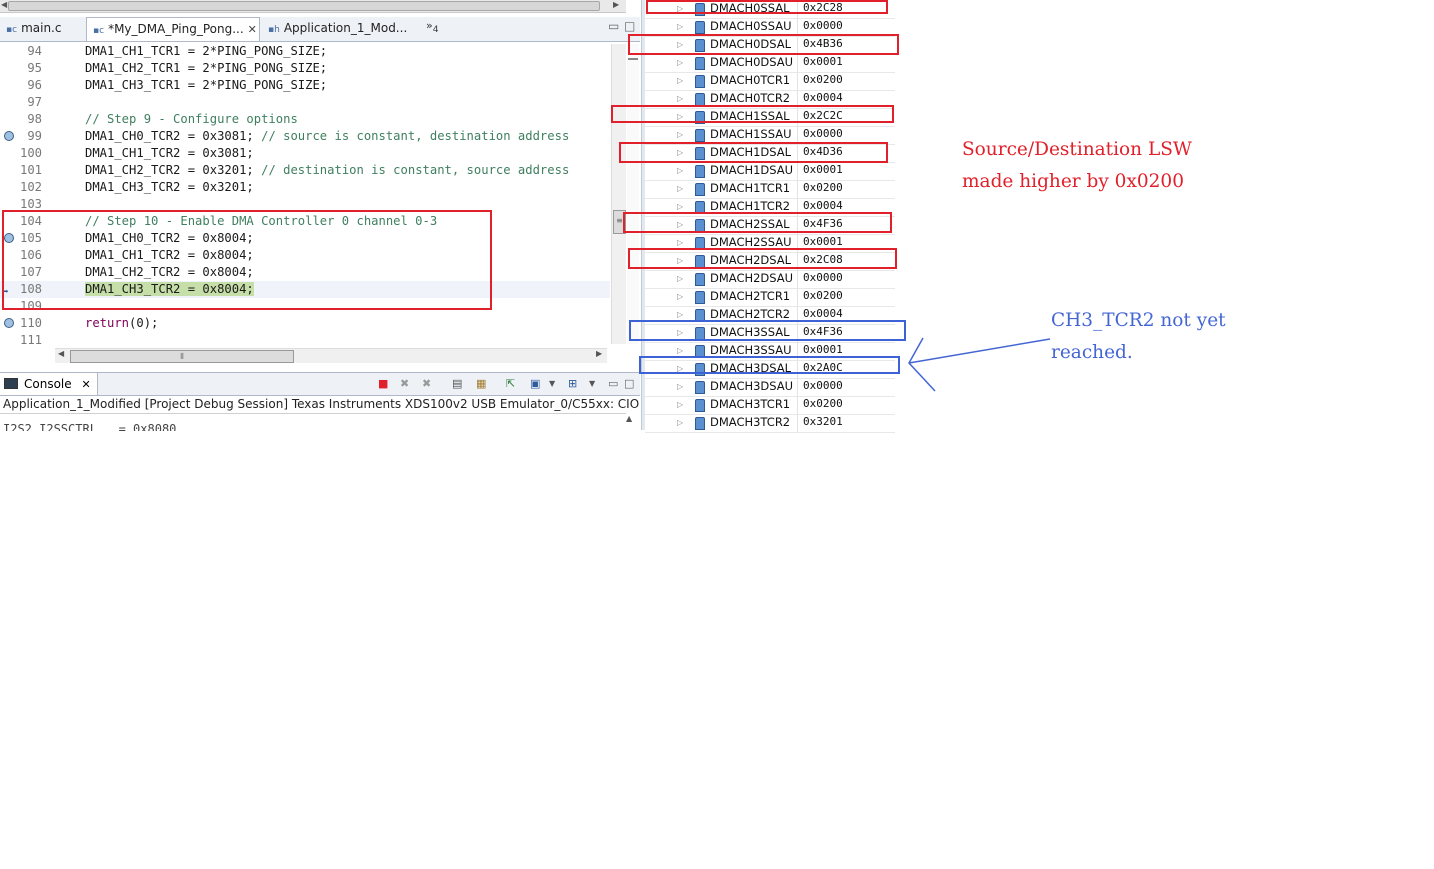 Image resolution: width=1434 pixels, height=869 pixels. What do you see at coordinates (305, 119) in the screenshot?
I see `code-line: 98 // Step 9 - Configure options` at bounding box center [305, 119].